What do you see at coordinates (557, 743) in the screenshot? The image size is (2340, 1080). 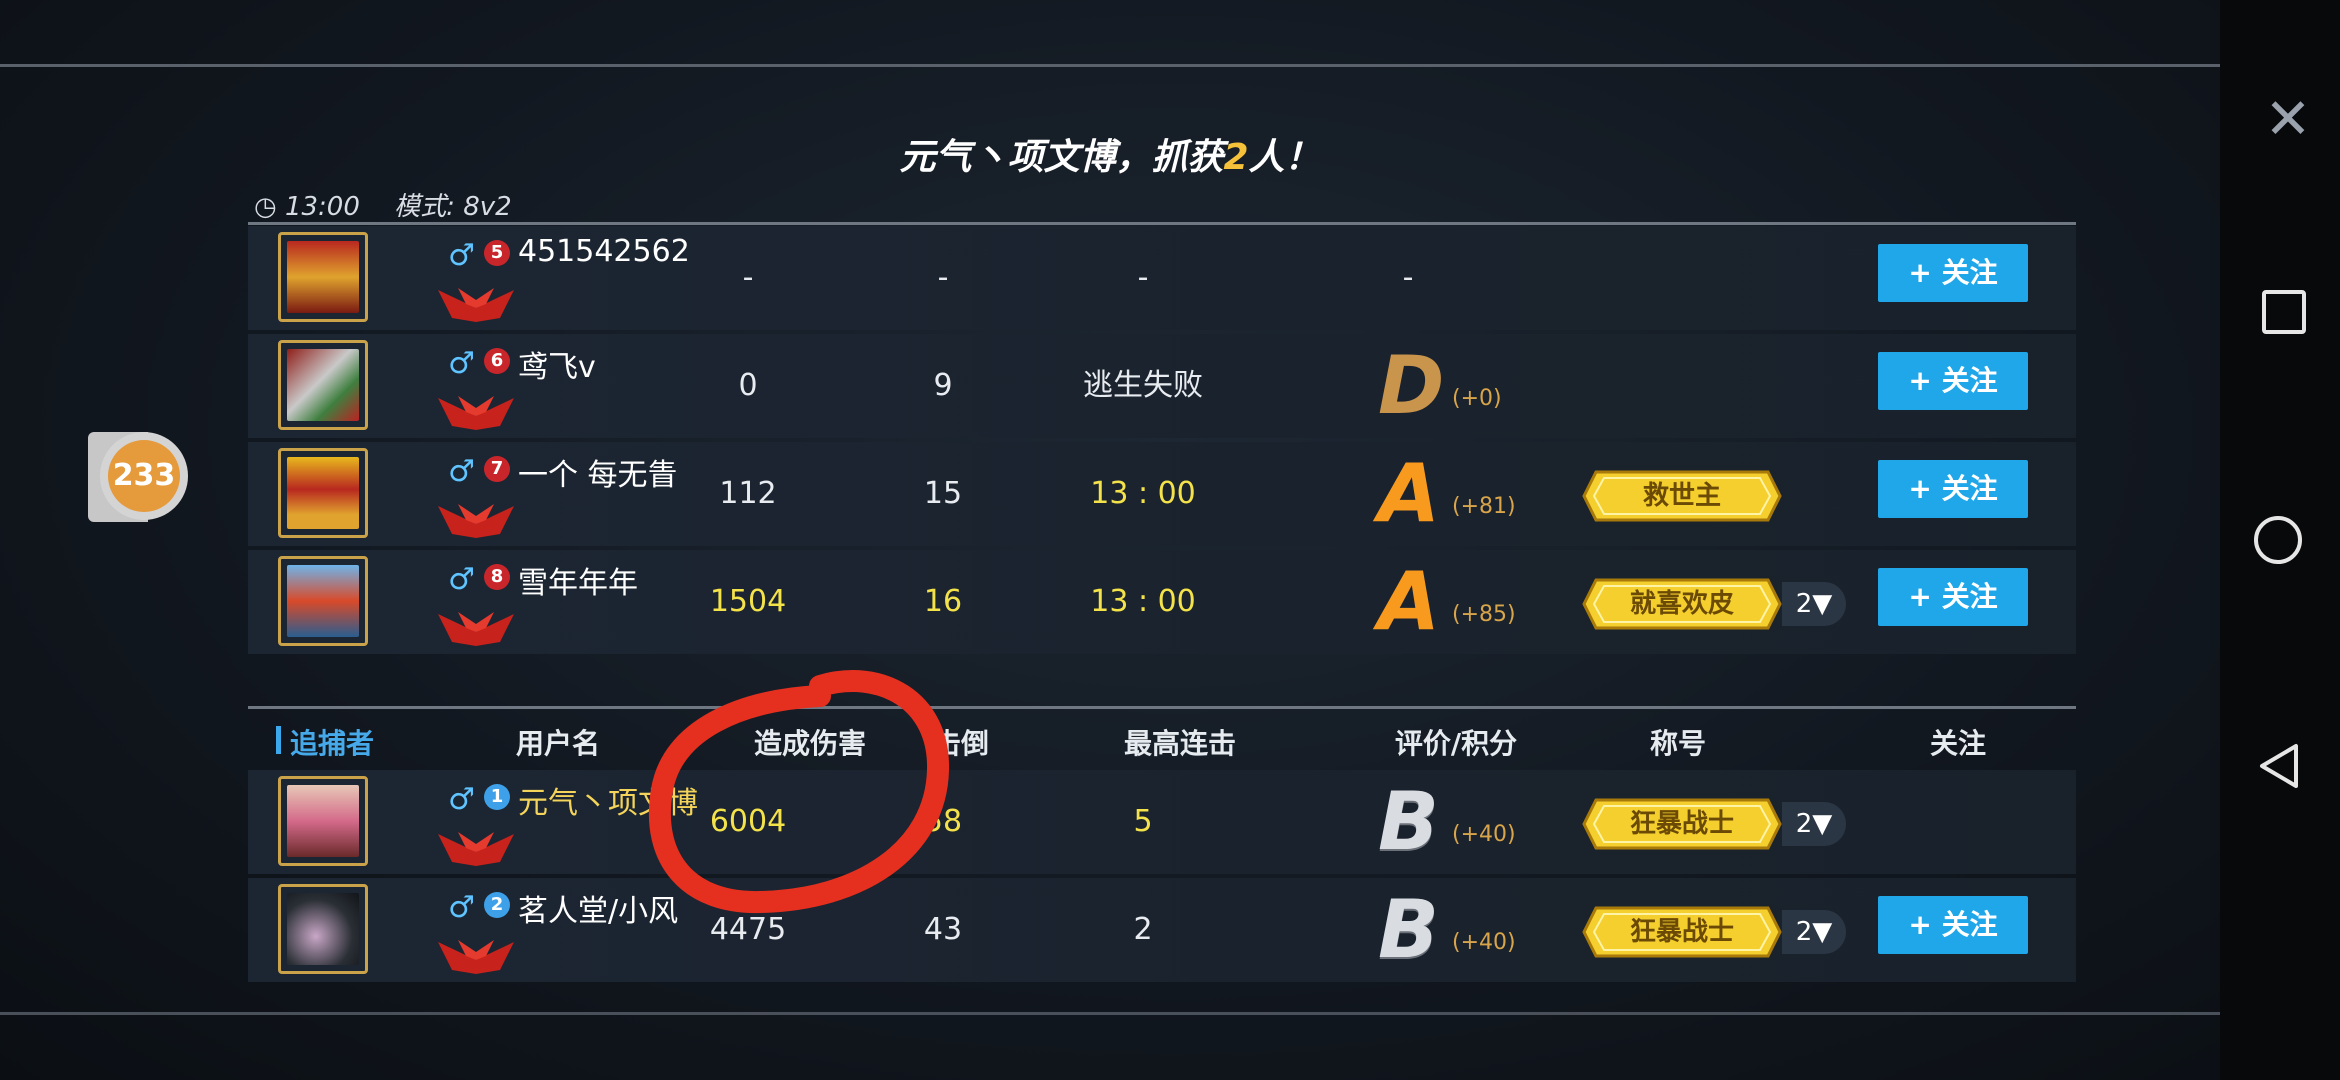 I see `header-username: 用户名` at bounding box center [557, 743].